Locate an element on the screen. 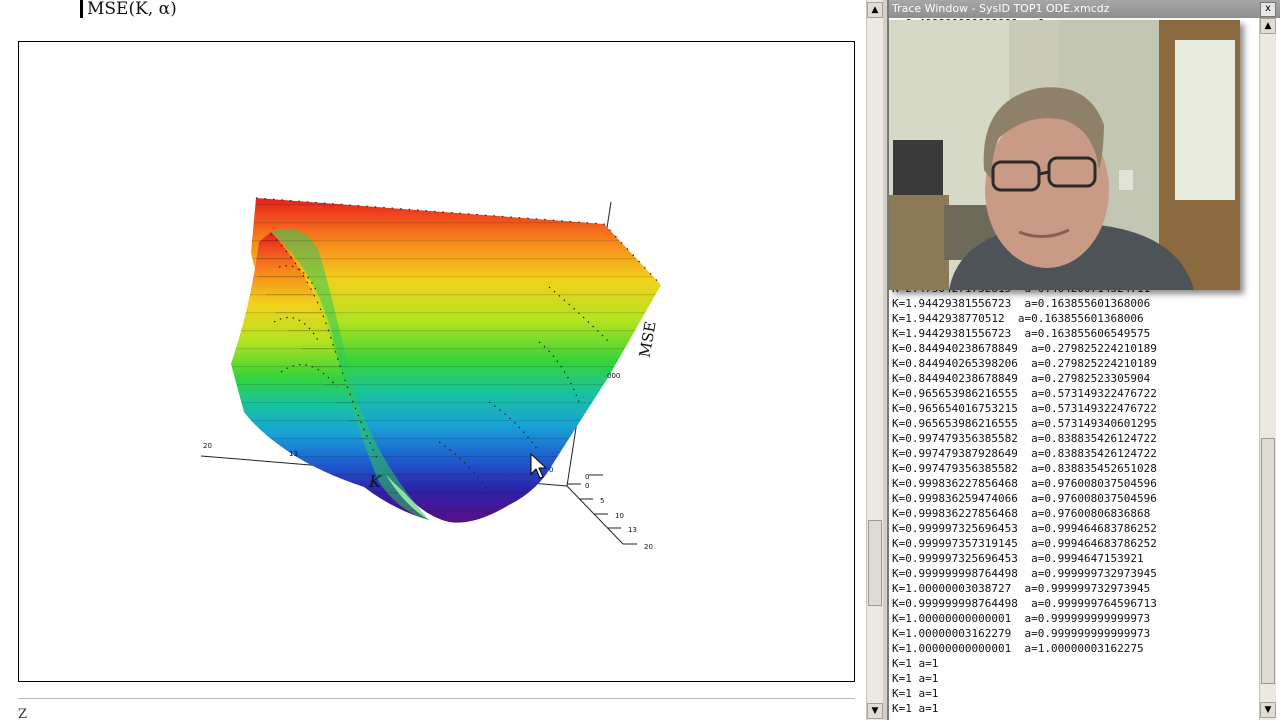 This screenshot has width=1280, height=720. trace-line: K=0.965653986216555 a=0.573149322476722 is located at coordinates (1024, 393).